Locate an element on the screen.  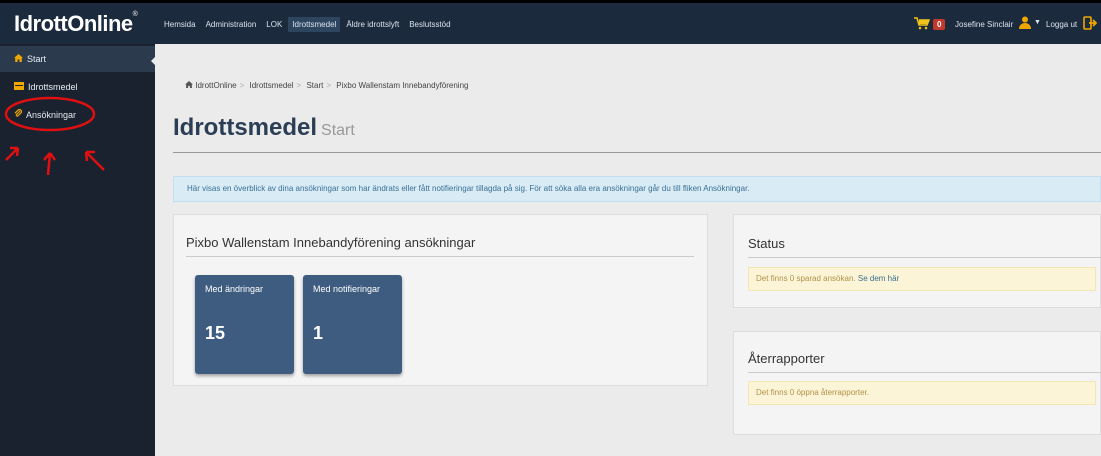
folder-icon is located at coordinates (19, 87).